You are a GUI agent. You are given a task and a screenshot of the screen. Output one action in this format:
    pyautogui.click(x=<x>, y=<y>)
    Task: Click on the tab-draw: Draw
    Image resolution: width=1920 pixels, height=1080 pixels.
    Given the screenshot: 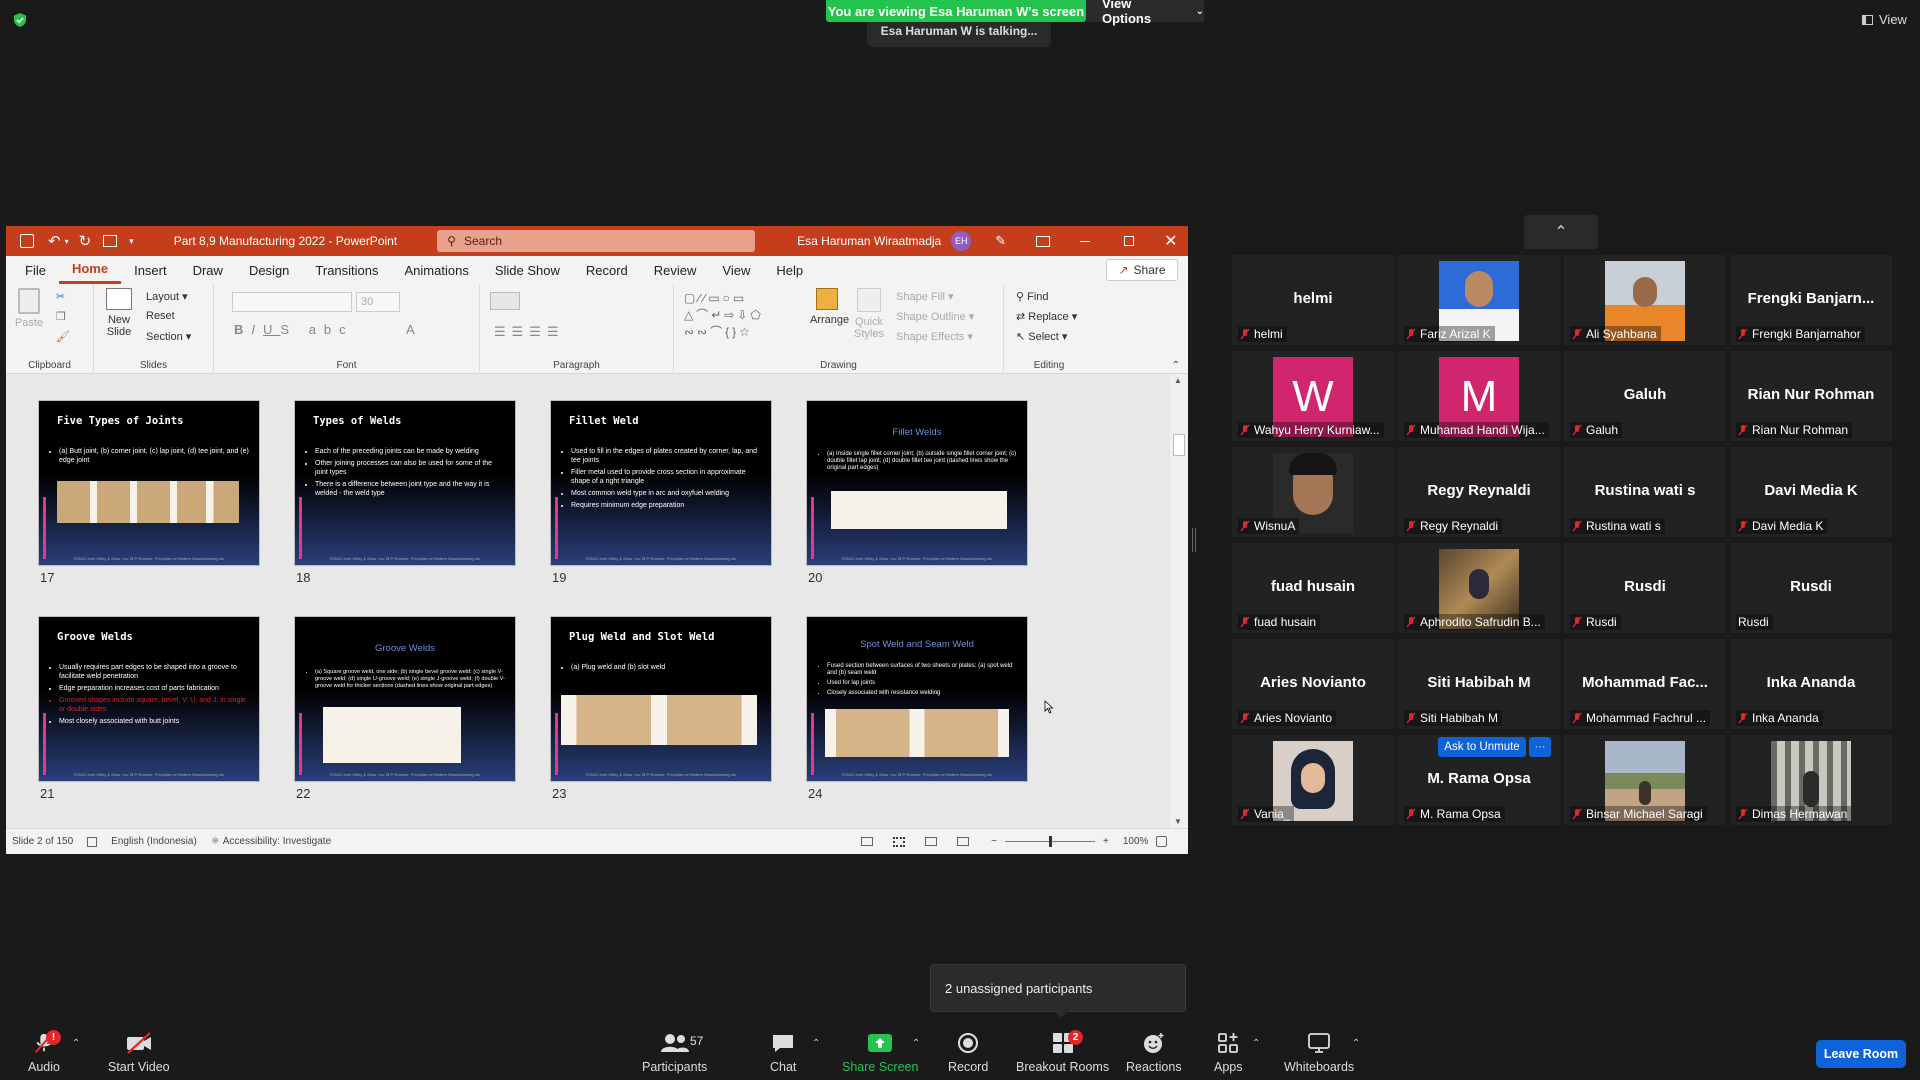 What is the action you would take?
    pyautogui.click(x=208, y=270)
    